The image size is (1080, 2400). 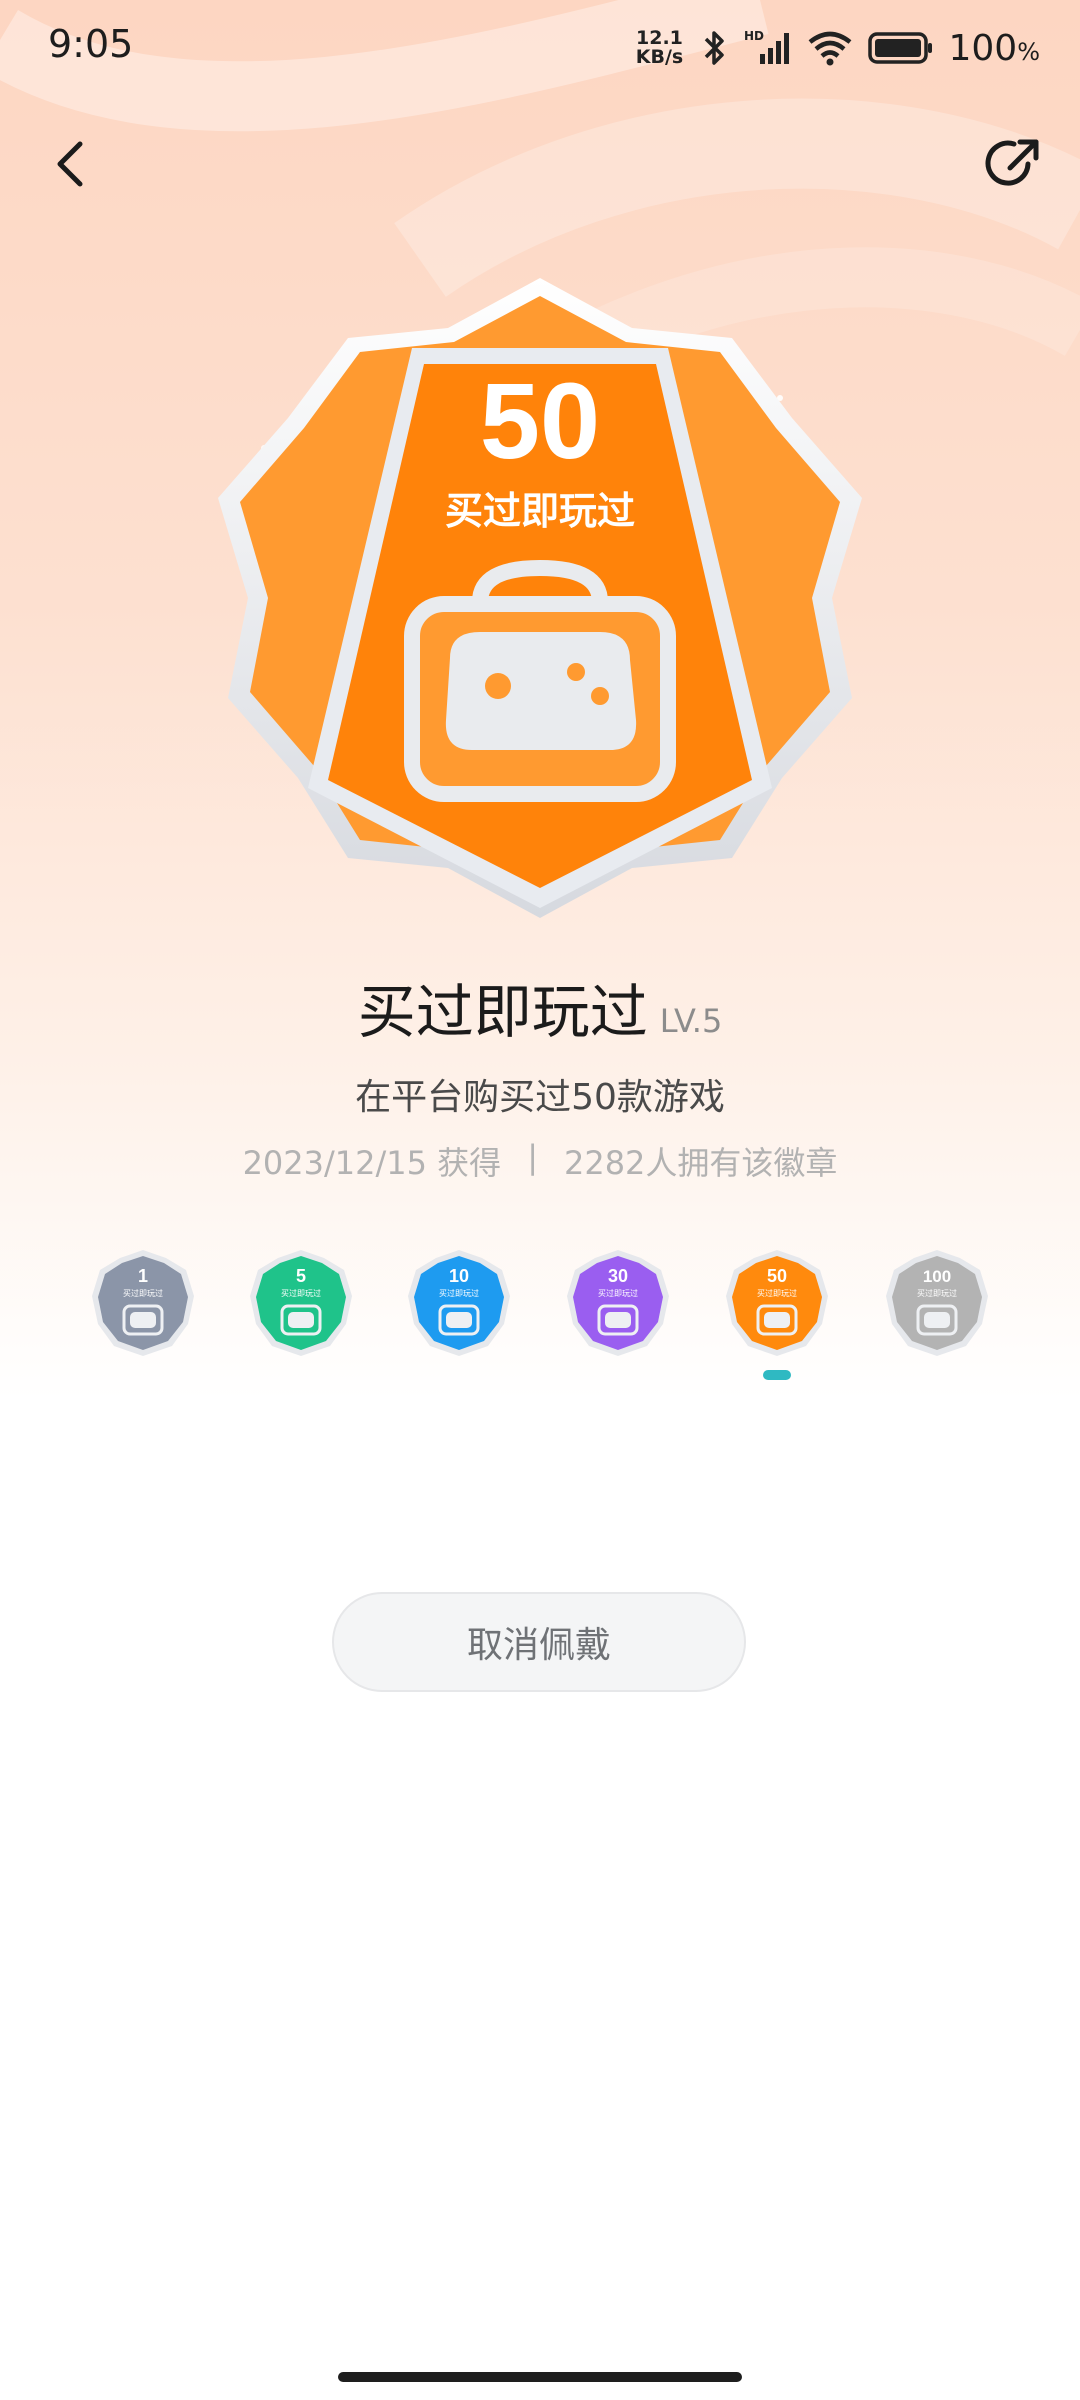 I want to click on level-badge-5: 5 买过即玩过, so click(x=301, y=1303).